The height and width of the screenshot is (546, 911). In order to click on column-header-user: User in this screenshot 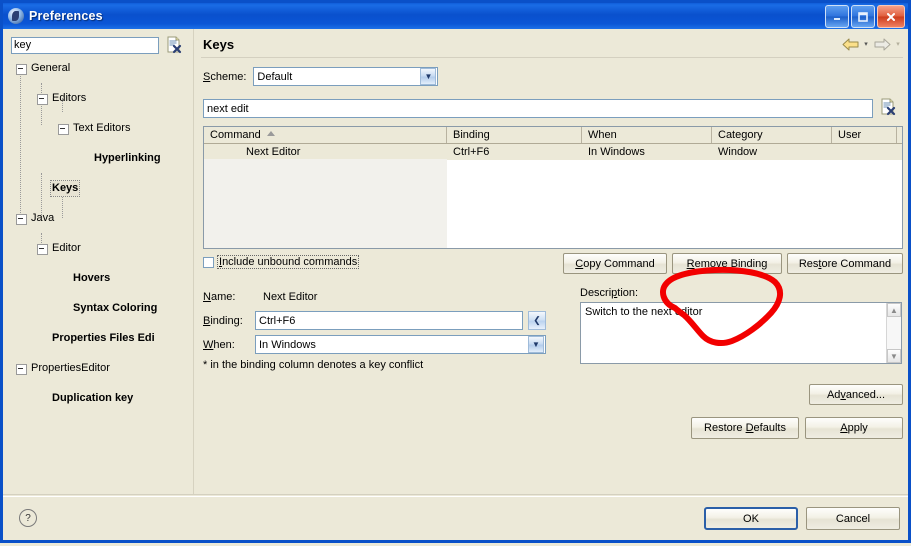, I will do `click(864, 135)`.